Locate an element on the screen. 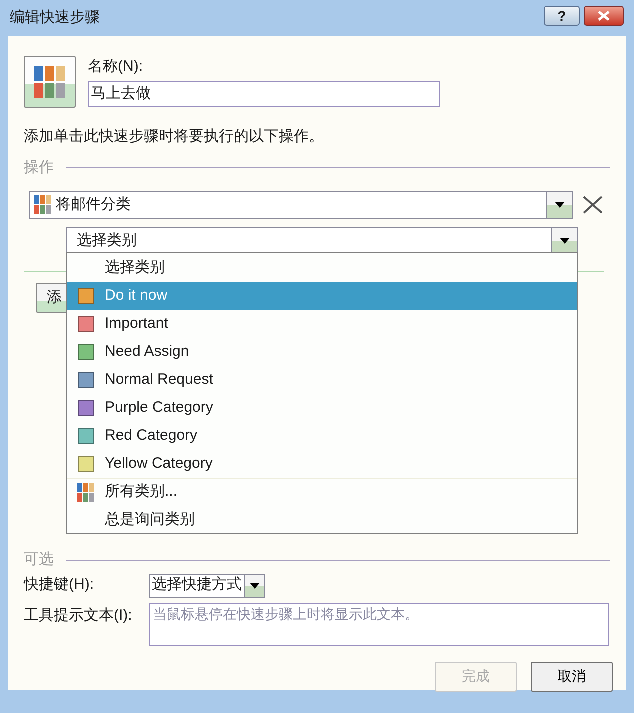  help-button: ? is located at coordinates (562, 16).